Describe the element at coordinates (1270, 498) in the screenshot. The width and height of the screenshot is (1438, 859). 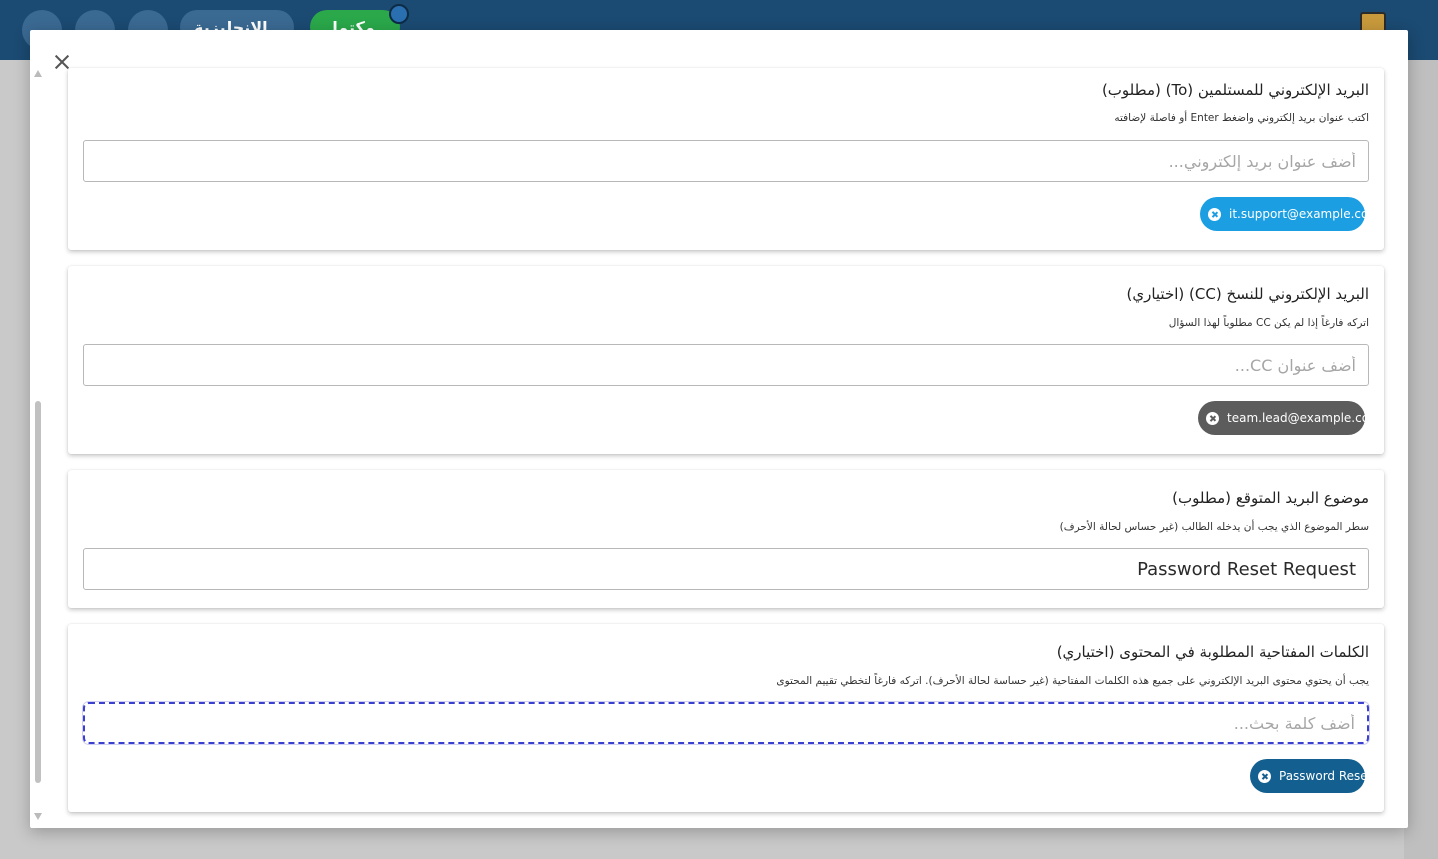
I see `subject-title: موضوع البريد المتوقع (مطلوب)` at that location.